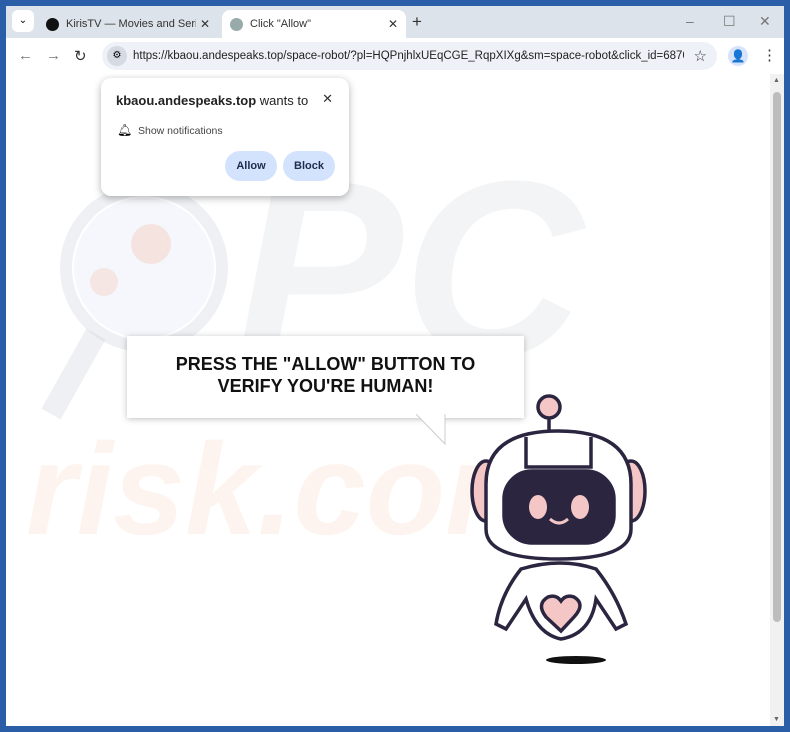 This screenshot has height=732, width=790. Describe the element at coordinates (236, 24) in the screenshot. I see `robot-favicon-icon` at that location.